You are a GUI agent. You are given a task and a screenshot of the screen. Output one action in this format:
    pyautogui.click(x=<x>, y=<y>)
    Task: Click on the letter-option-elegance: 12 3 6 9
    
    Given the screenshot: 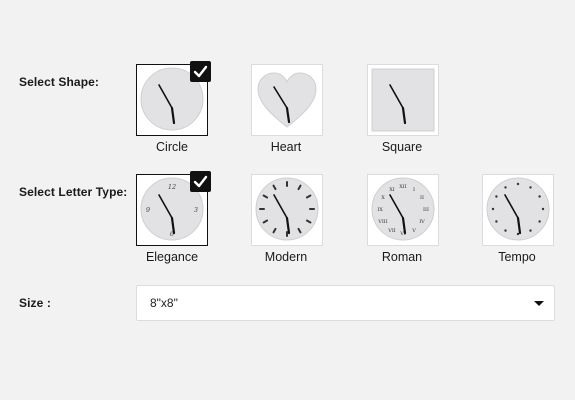 What is the action you would take?
    pyautogui.click(x=173, y=208)
    